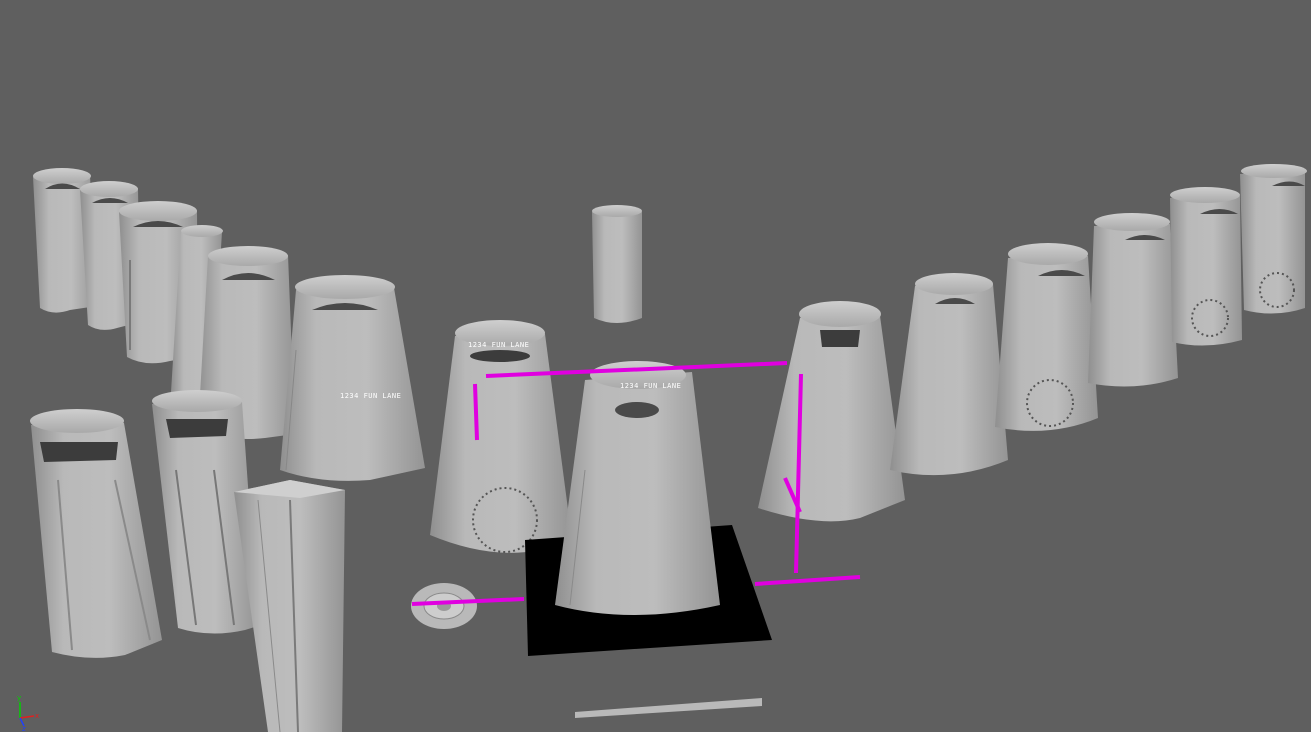 This screenshot has width=1311, height=732. I want to click on axis-y-label: y, so click(19, 698).